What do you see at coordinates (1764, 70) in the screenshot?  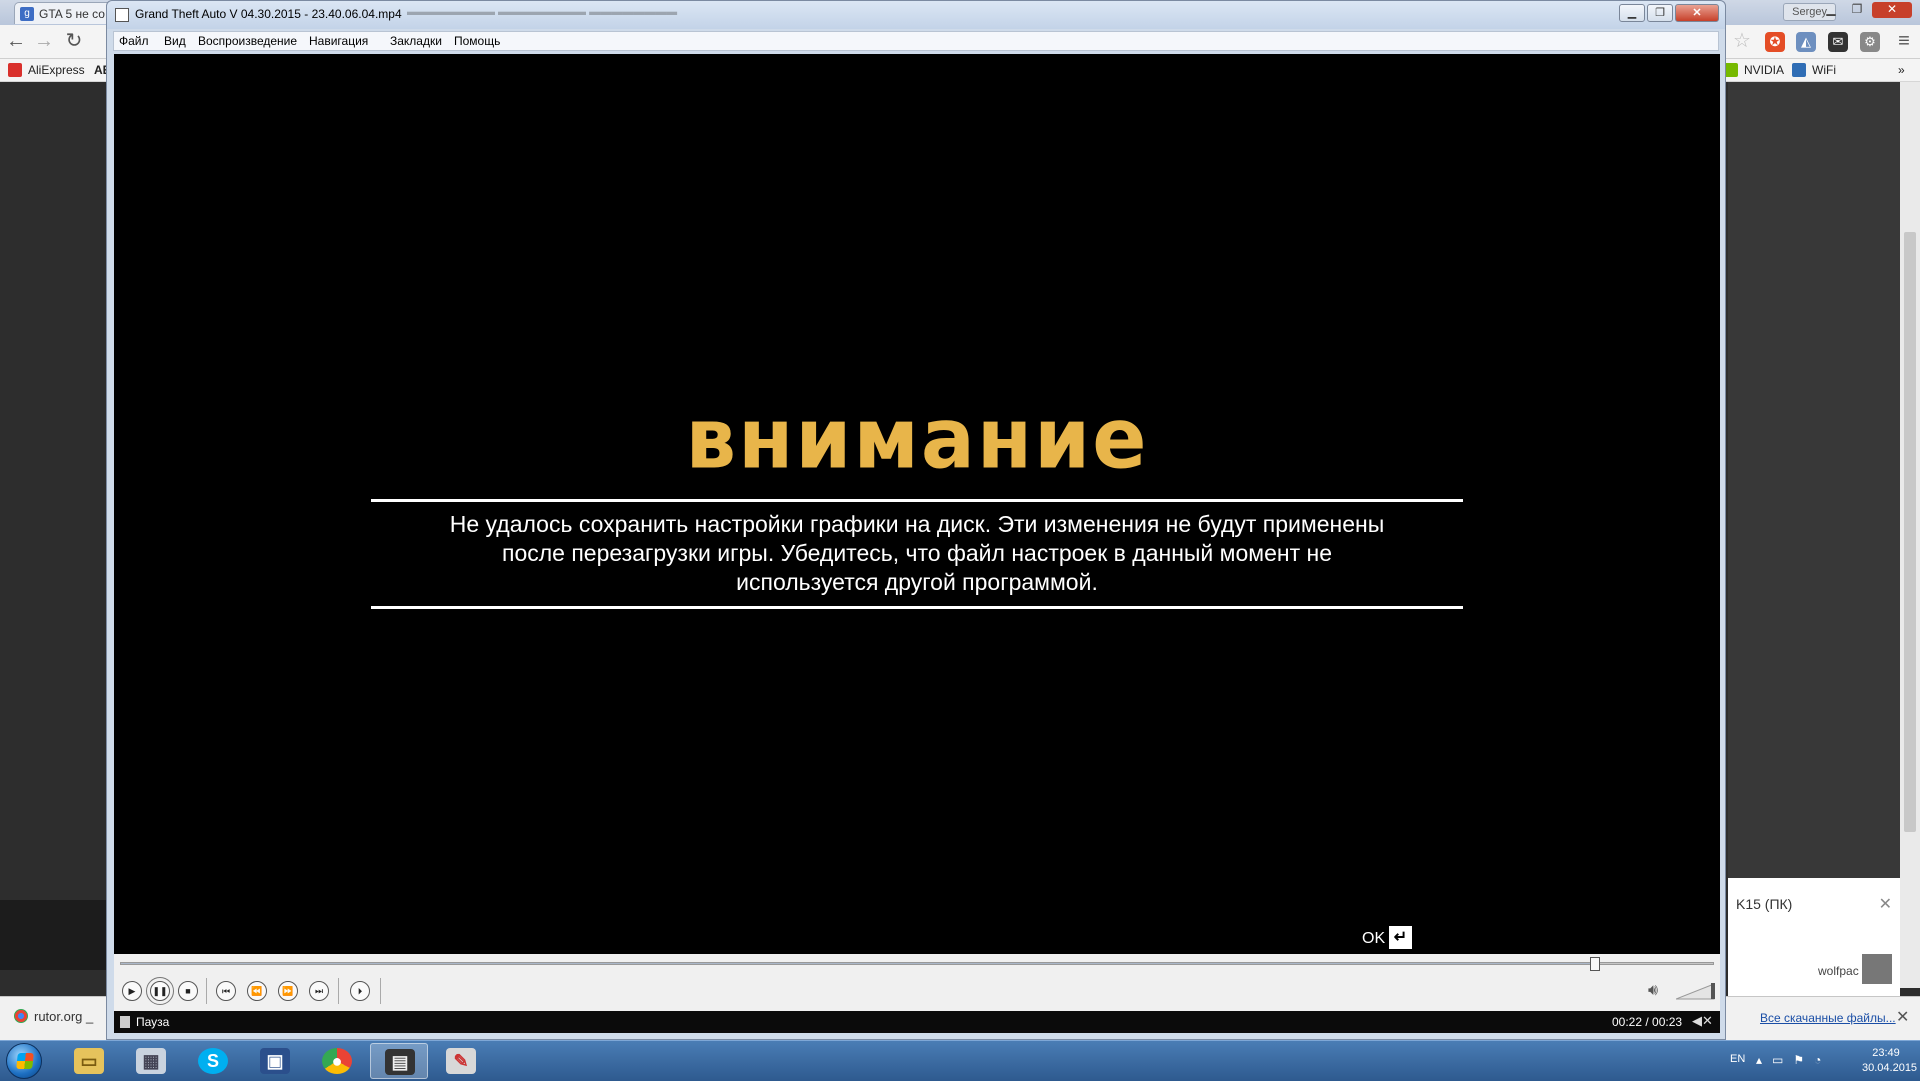 I see `bookmark-label: NVIDIA` at bounding box center [1764, 70].